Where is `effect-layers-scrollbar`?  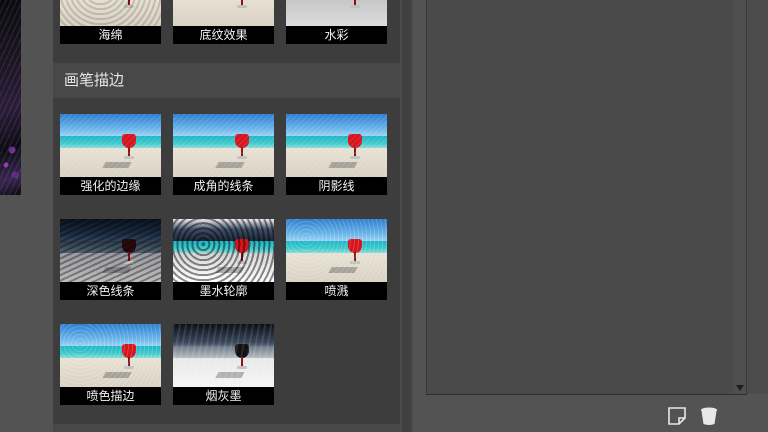 effect-layers-scrollbar is located at coordinates (740, 197).